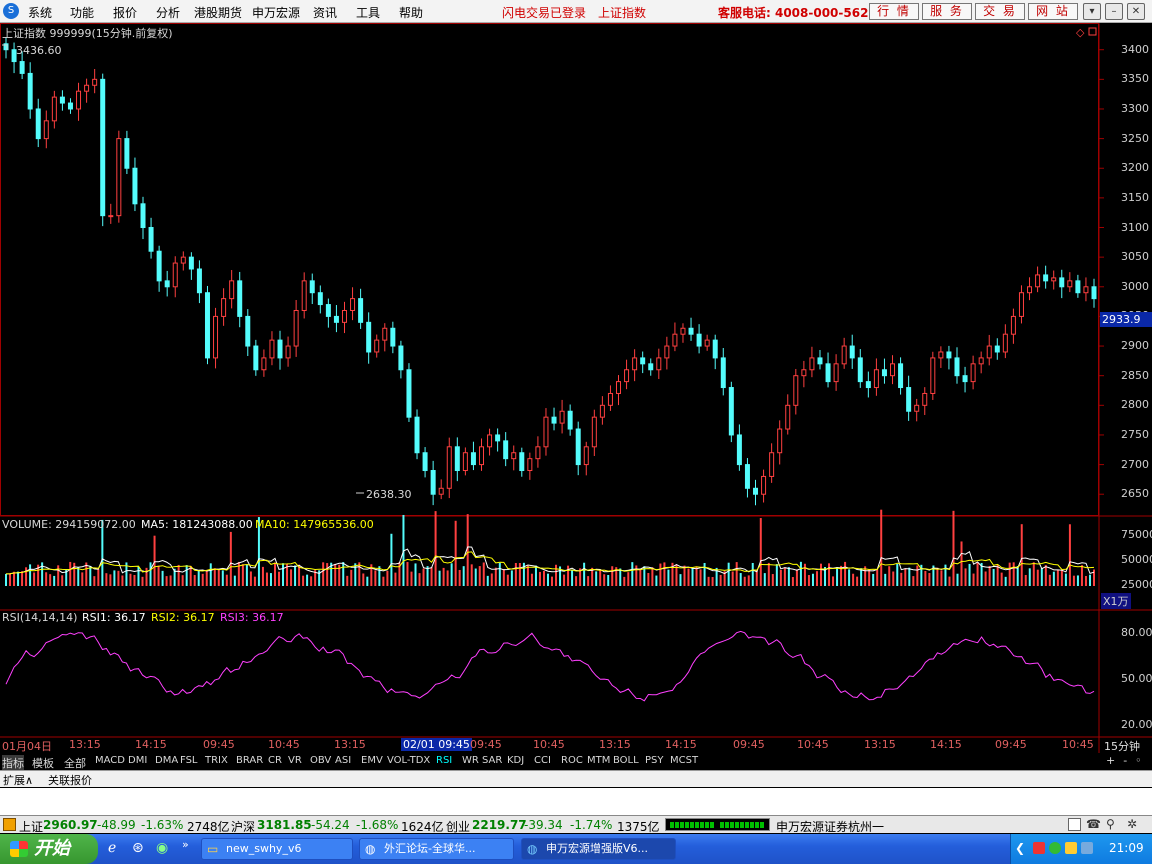 The image size is (1152, 864). What do you see at coordinates (218, 12) in the screenshot?
I see `menu-hk-futures: 港股期货` at bounding box center [218, 12].